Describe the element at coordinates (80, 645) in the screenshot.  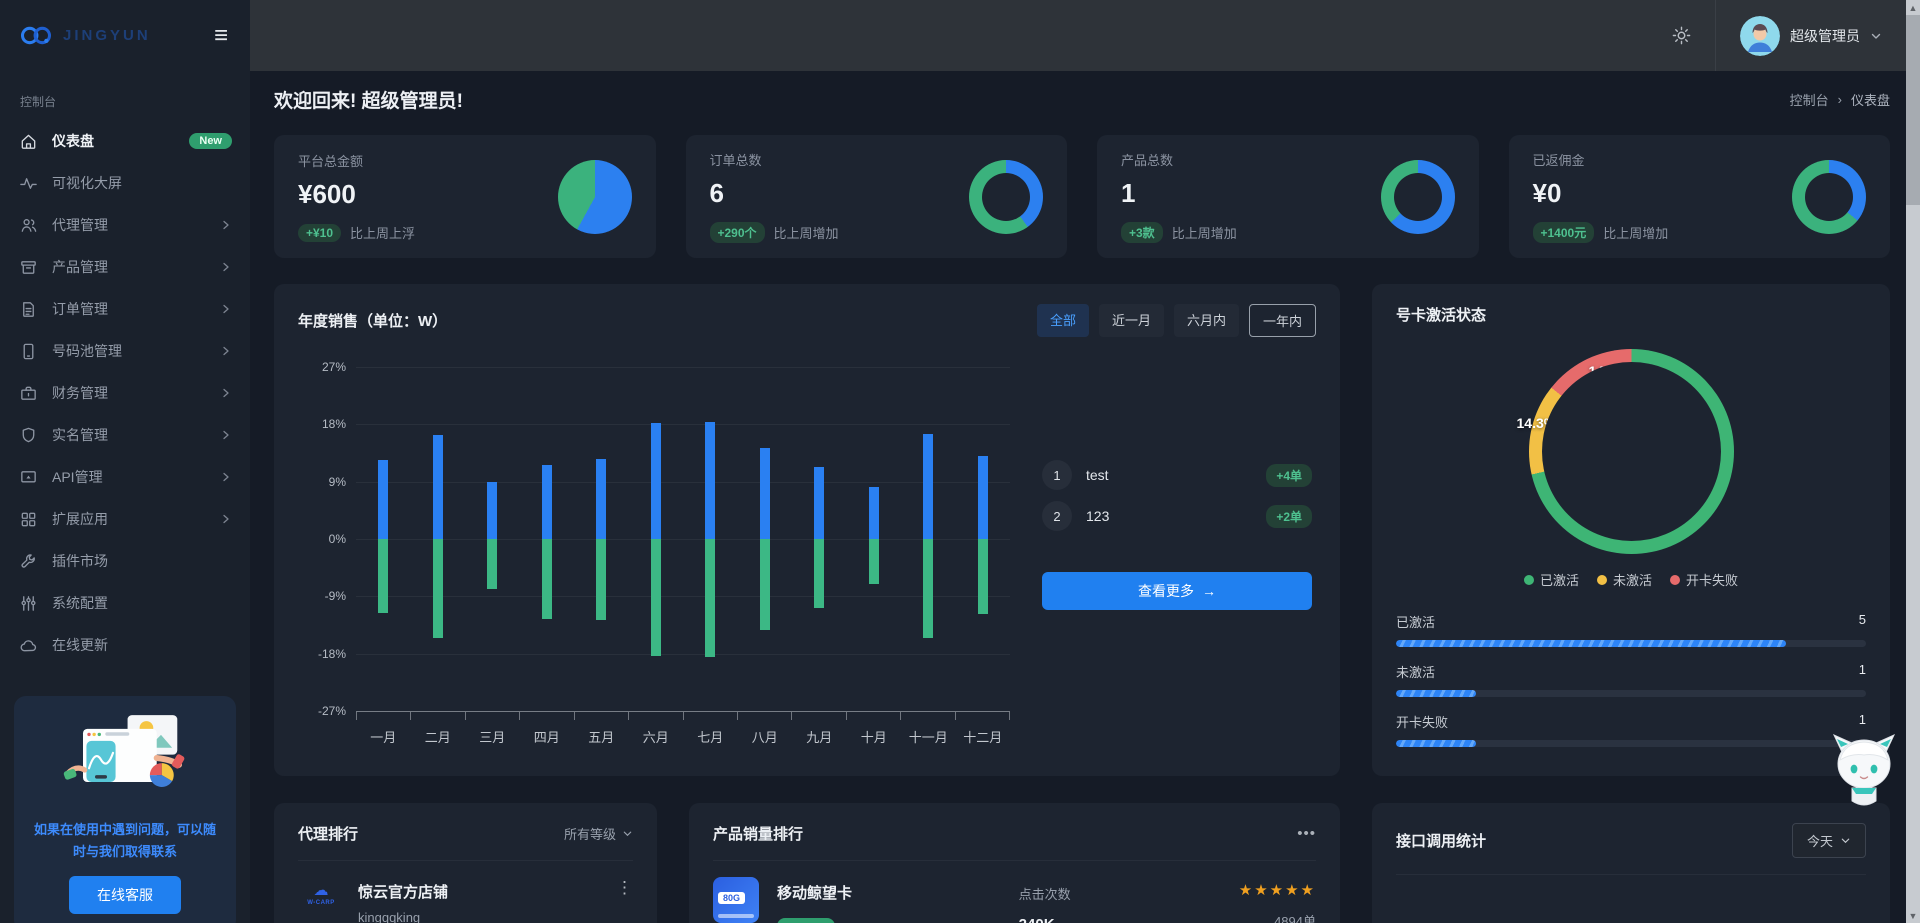
I see `sidebar-item-label: 在线更新` at that location.